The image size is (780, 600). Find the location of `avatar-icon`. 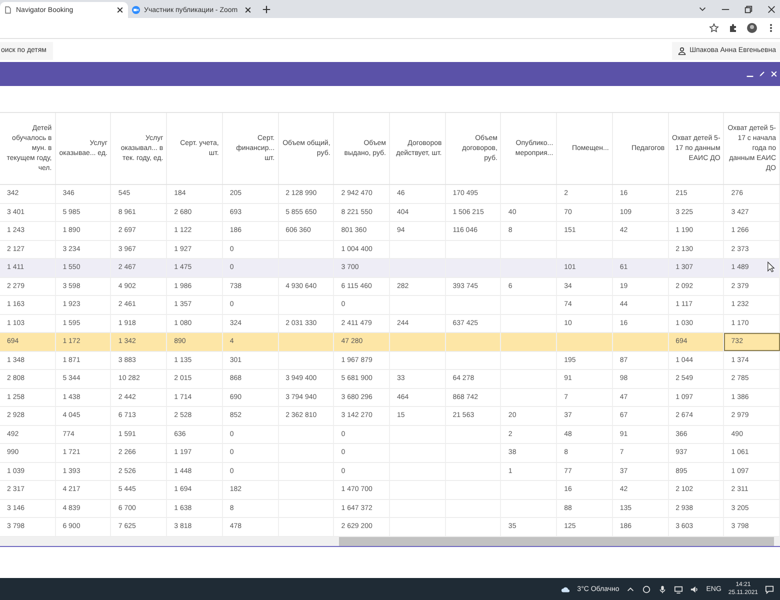

avatar-icon is located at coordinates (752, 28).